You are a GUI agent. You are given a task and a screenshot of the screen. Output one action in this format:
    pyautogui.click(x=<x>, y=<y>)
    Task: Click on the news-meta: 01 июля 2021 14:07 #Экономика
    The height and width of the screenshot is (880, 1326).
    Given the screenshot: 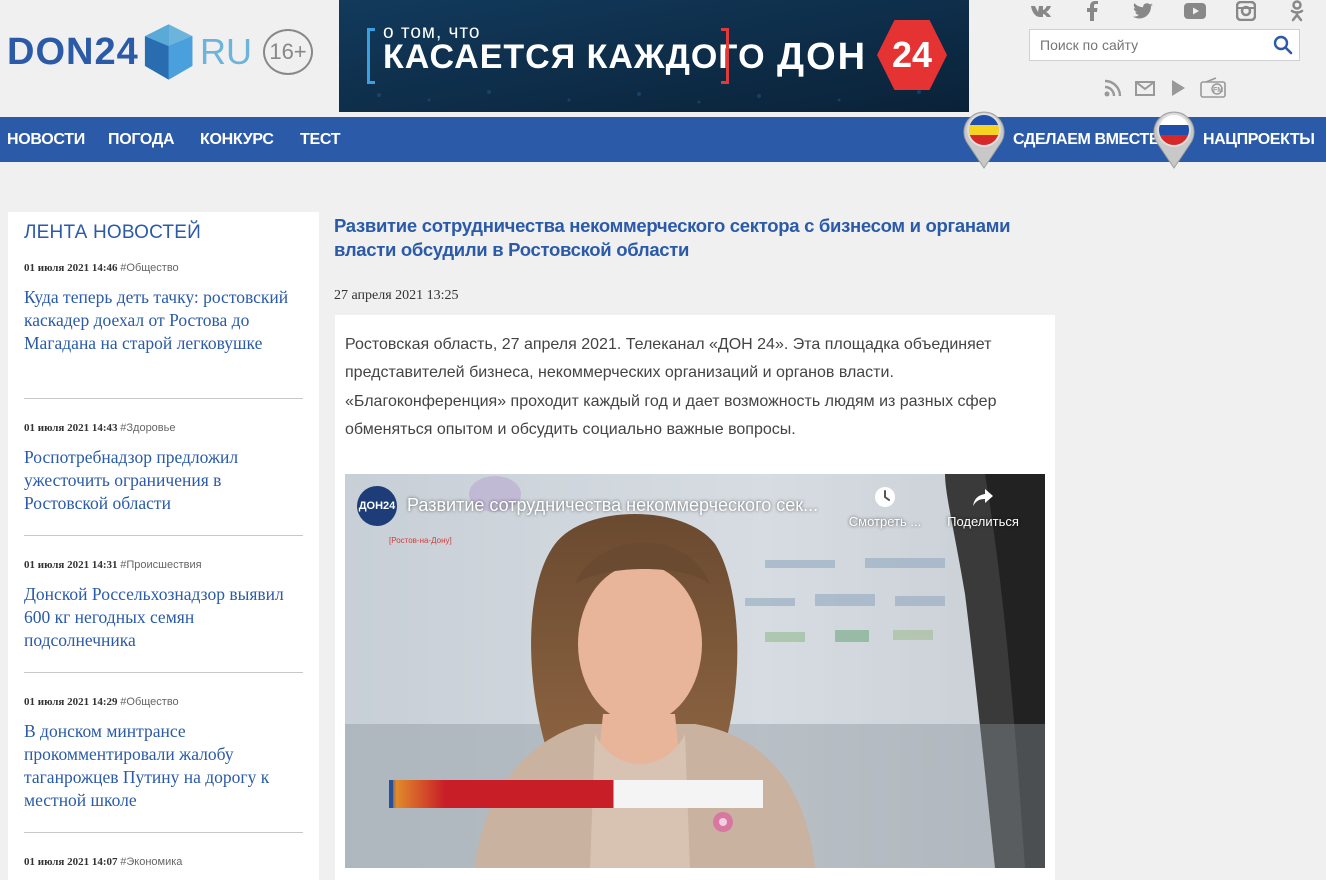 What is the action you would take?
    pyautogui.click(x=163, y=862)
    